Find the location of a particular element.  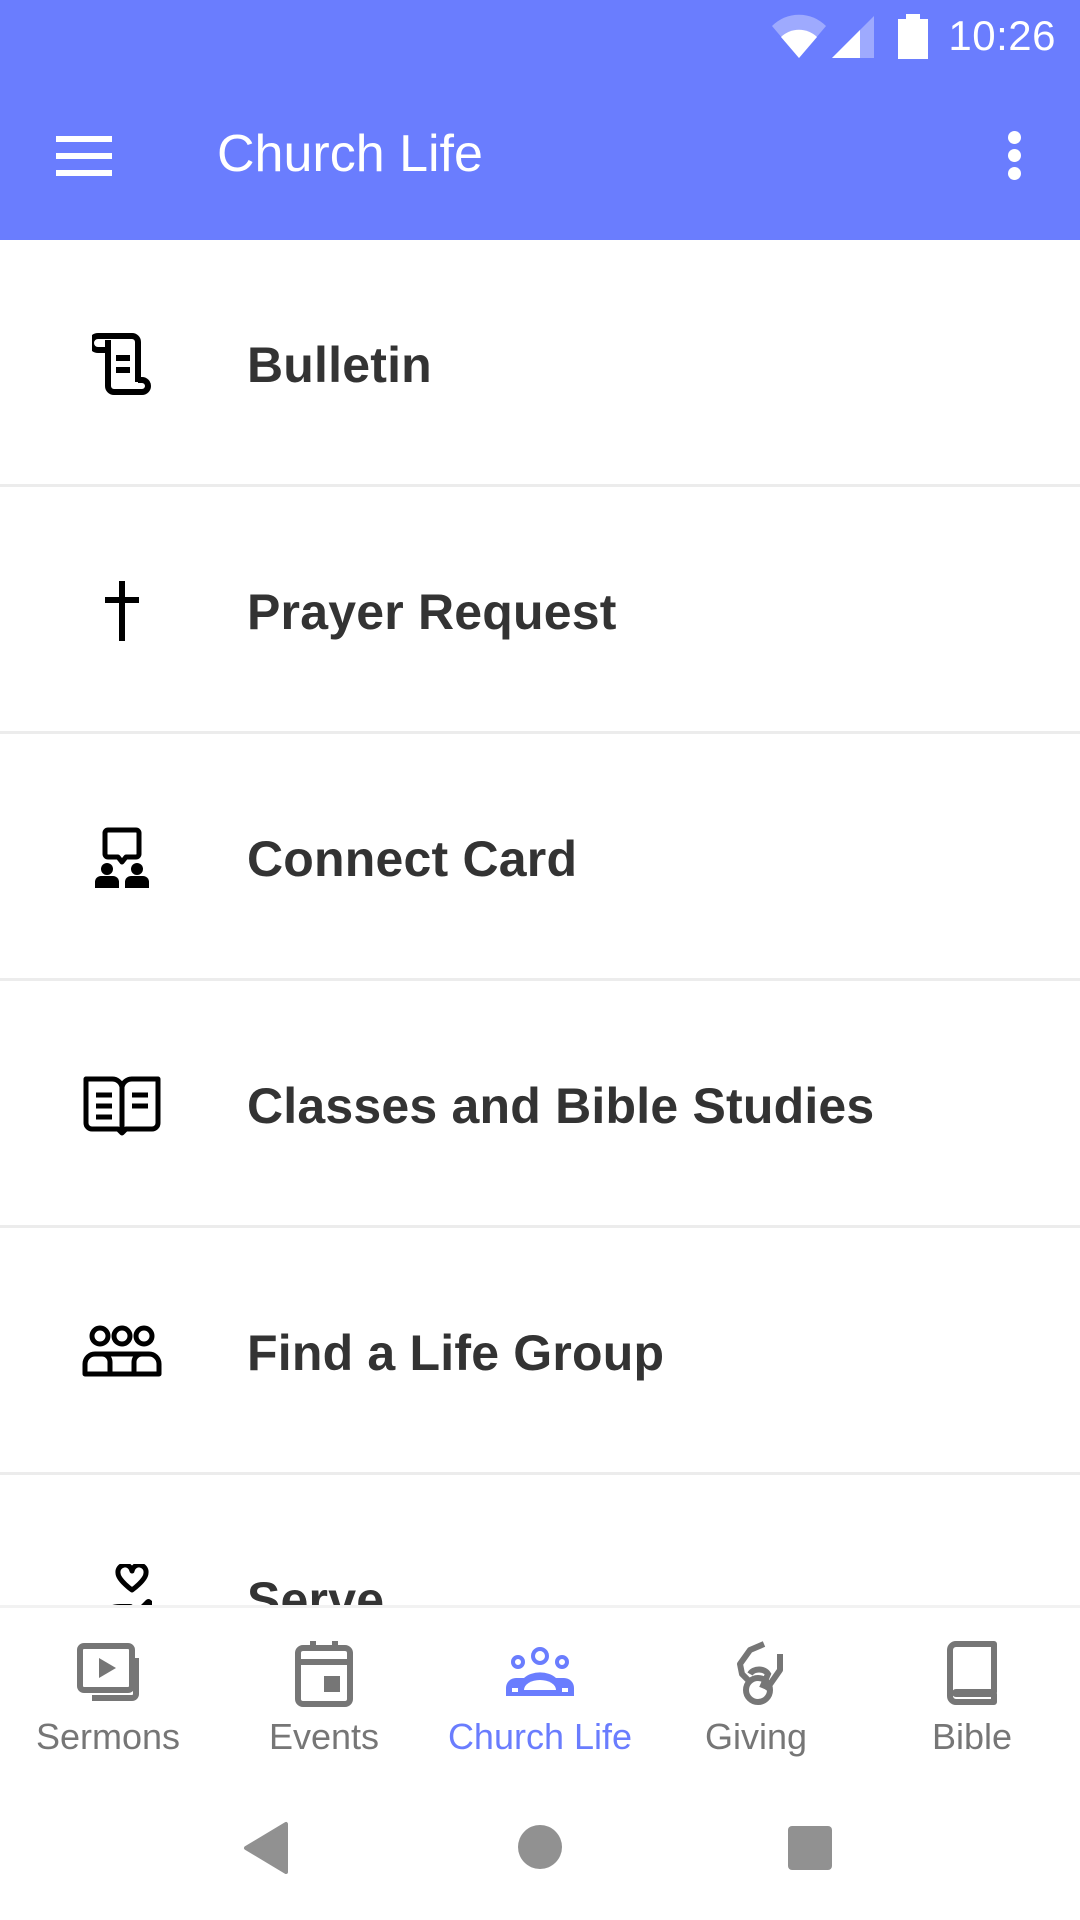

cell-signal-icon is located at coordinates (853, 37).